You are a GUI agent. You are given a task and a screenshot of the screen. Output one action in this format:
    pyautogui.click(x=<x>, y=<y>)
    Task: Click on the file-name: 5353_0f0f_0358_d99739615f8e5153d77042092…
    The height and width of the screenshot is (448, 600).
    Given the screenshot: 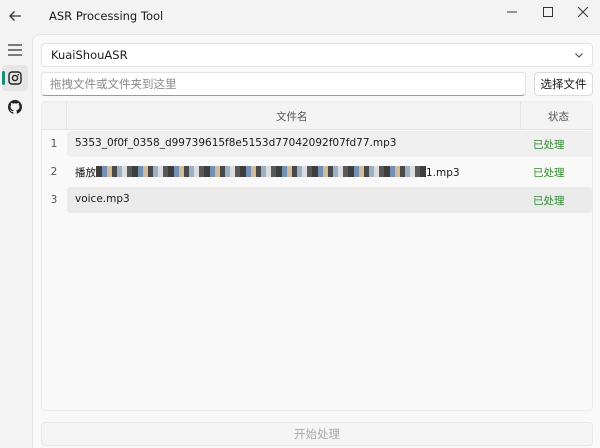 What is the action you would take?
    pyautogui.click(x=236, y=143)
    